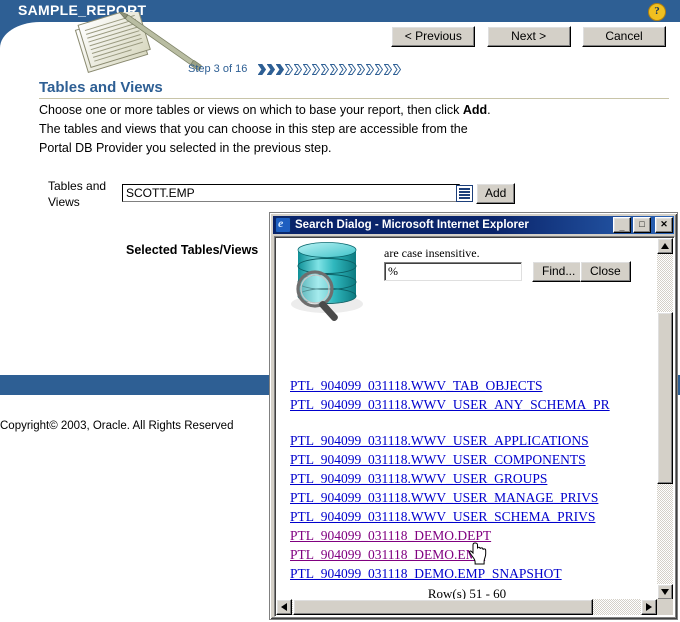  I want to click on section-title: Tables and Views, so click(101, 87).